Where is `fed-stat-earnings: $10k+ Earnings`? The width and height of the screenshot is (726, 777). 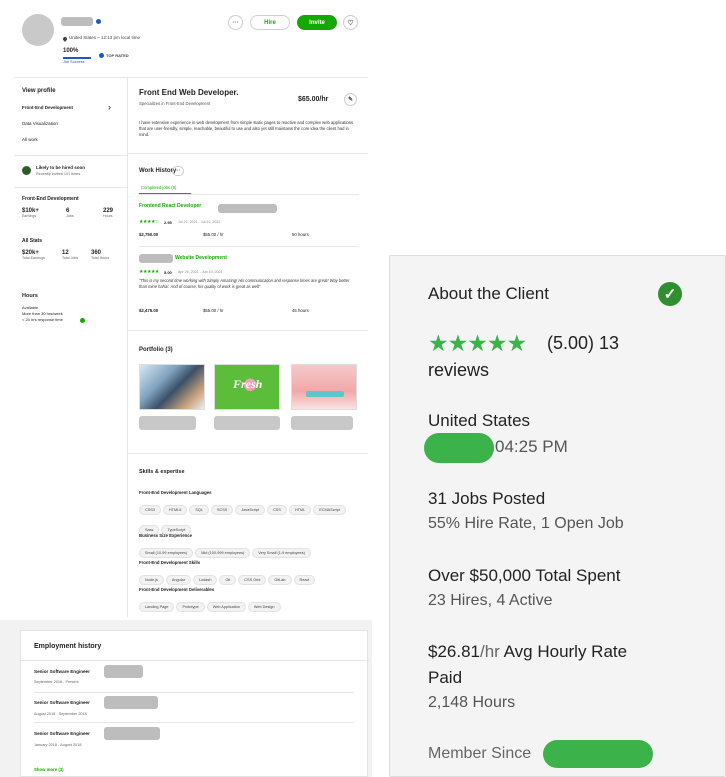 fed-stat-earnings: $10k+ Earnings is located at coordinates (30, 213).